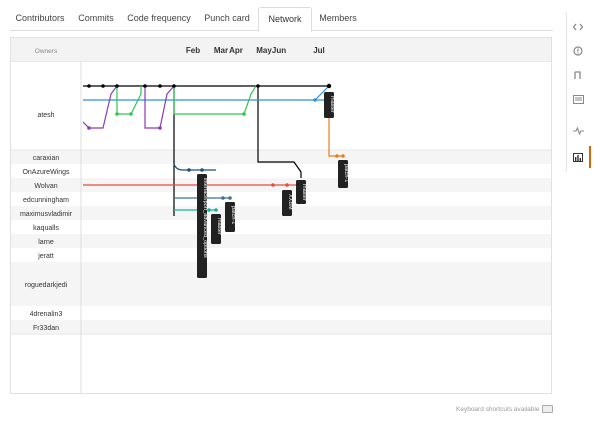  I want to click on owners-header: Owners, so click(46, 51).